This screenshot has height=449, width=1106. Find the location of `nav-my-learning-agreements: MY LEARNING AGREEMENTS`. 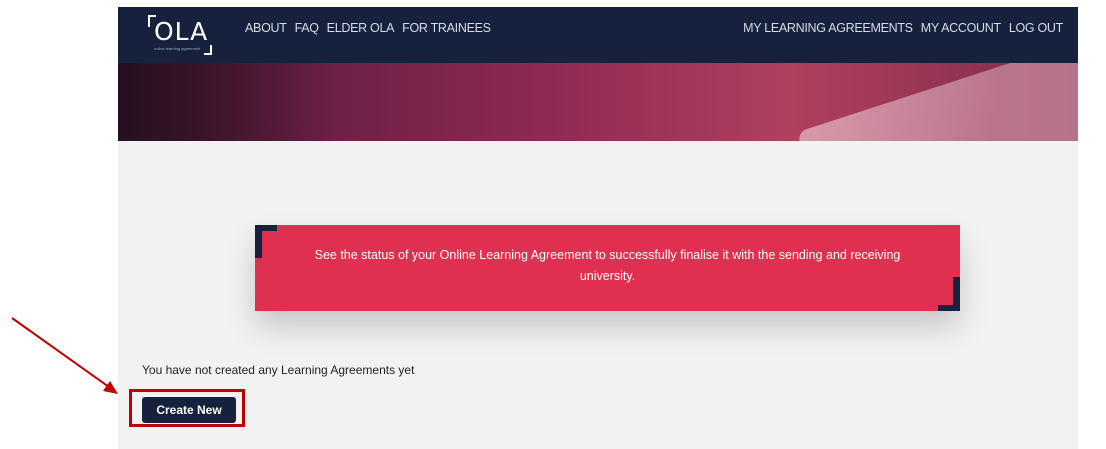

nav-my-learning-agreements: MY LEARNING AGREEMENTS is located at coordinates (828, 28).